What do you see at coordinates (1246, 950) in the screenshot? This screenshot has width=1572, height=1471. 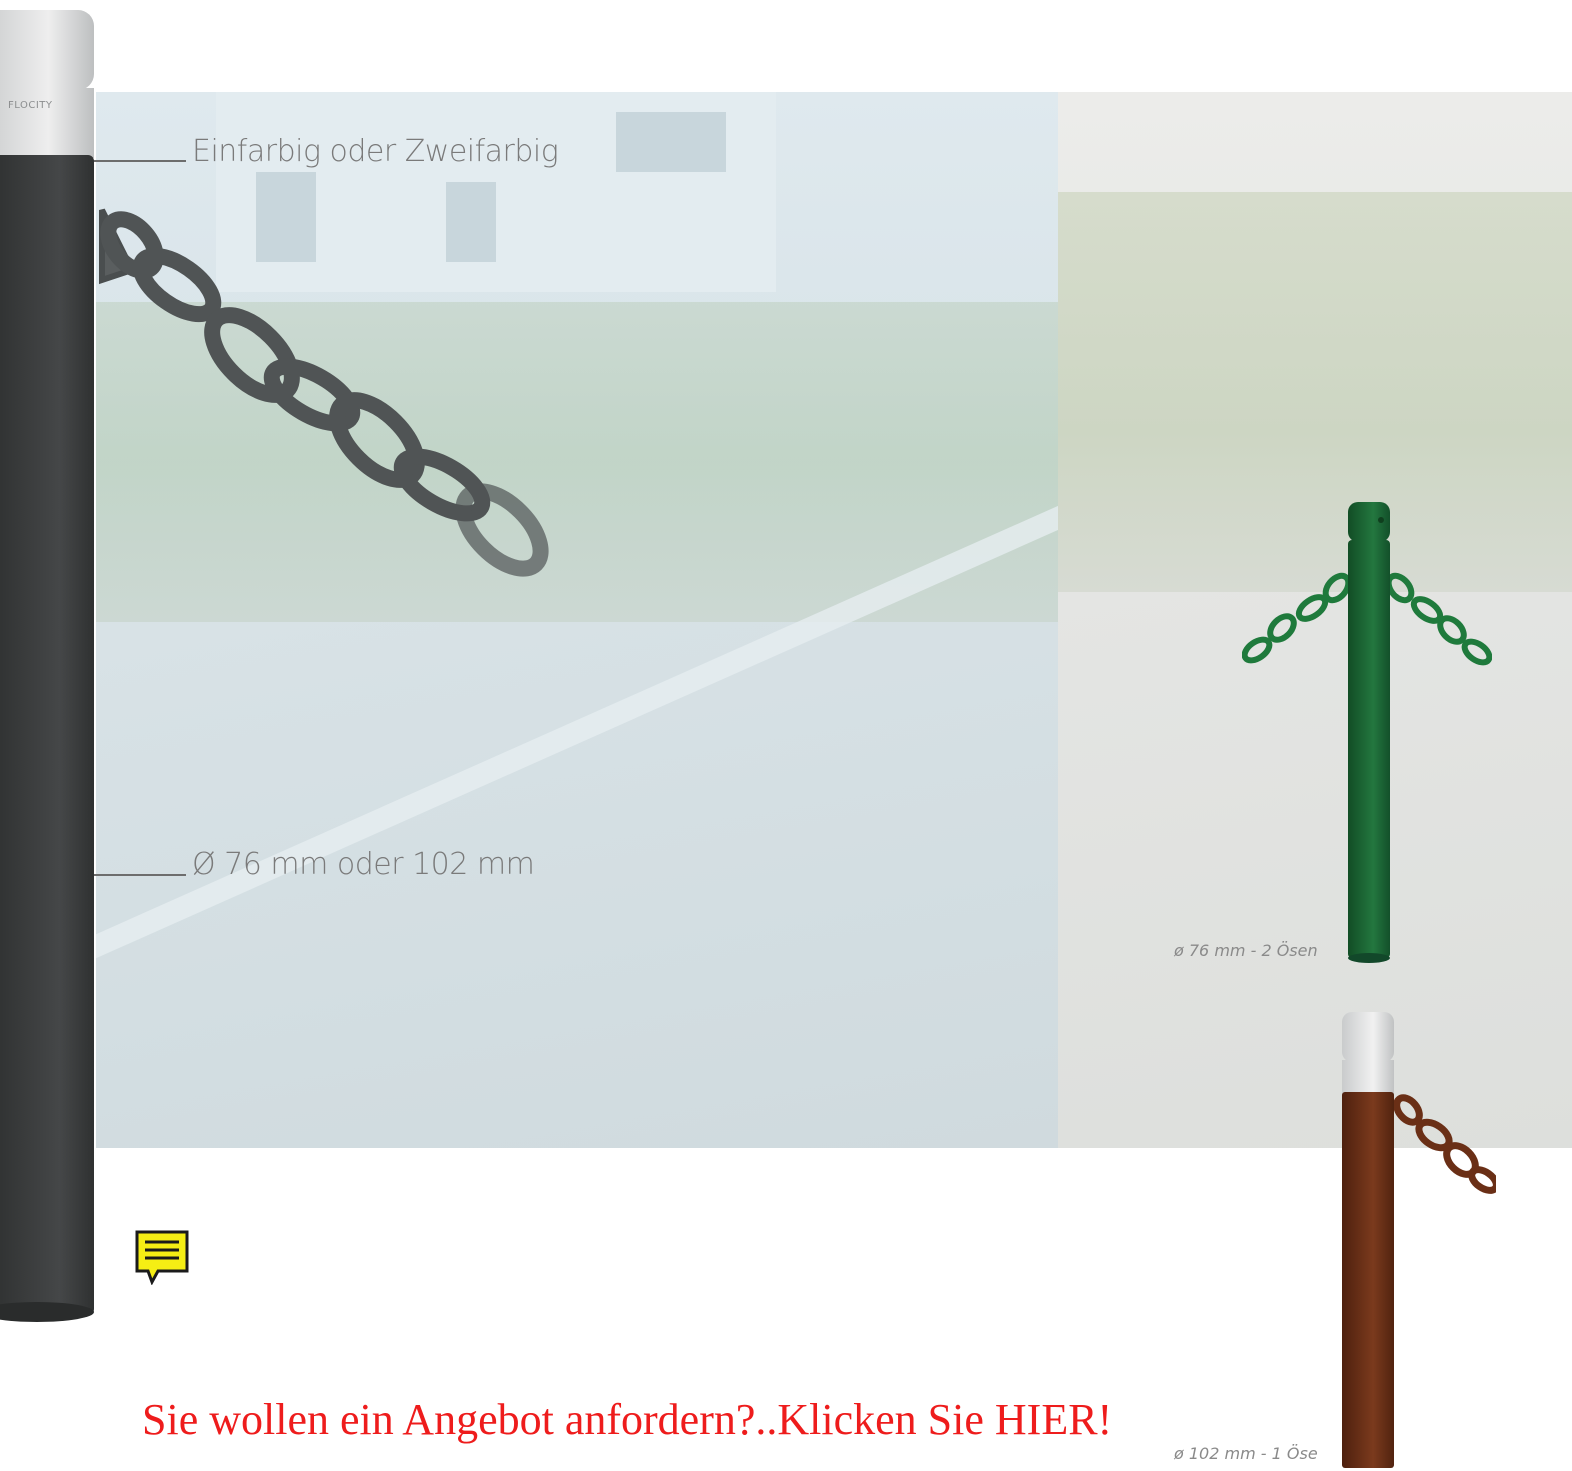 I see `variant-caption-76mm: ø 76 mm - 2 Ösen` at bounding box center [1246, 950].